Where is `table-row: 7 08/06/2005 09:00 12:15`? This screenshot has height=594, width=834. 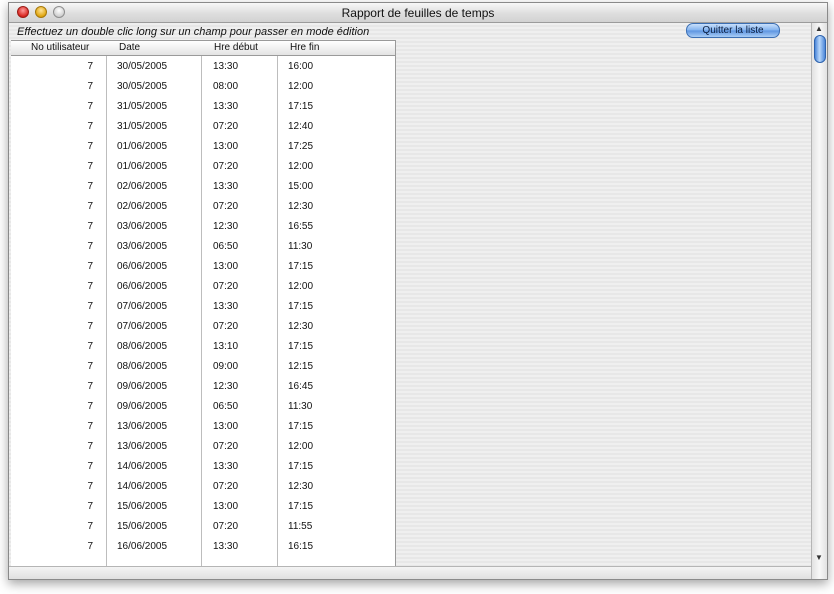 table-row: 7 08/06/2005 09:00 12:15 is located at coordinates (203, 368).